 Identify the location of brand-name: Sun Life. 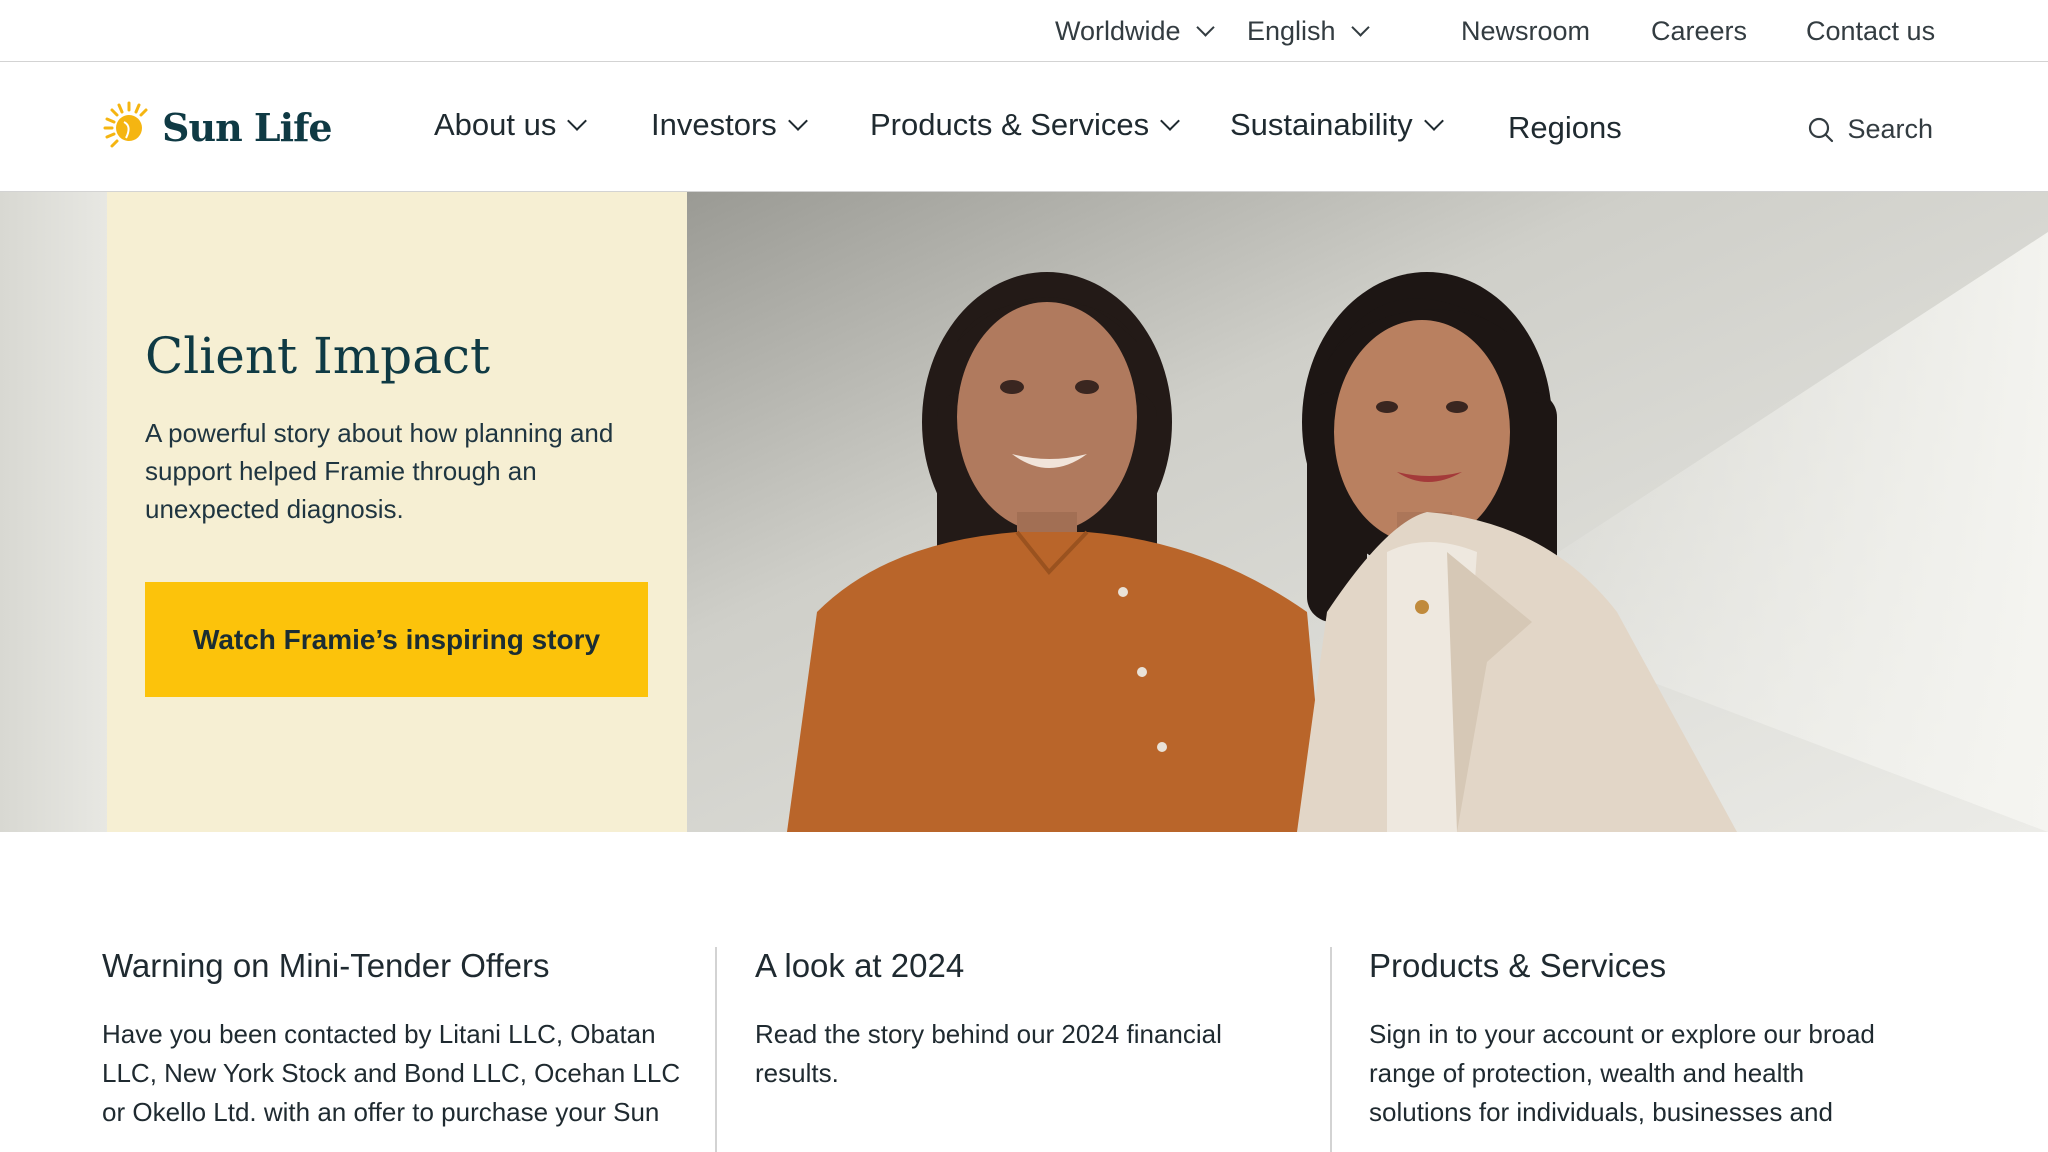
(247, 127).